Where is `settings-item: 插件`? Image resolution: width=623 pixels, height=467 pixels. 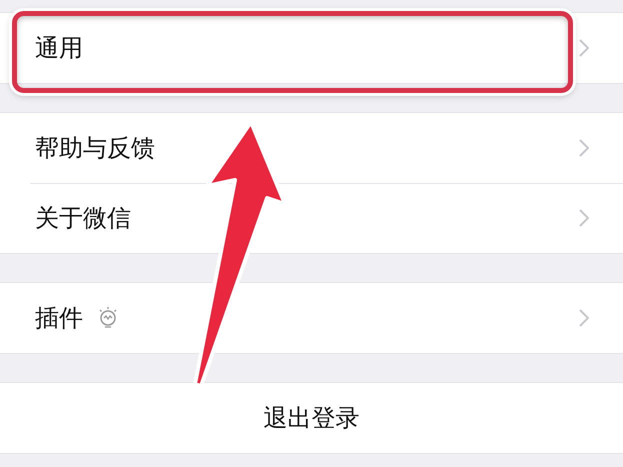
settings-item: 插件 is located at coordinates (59, 318).